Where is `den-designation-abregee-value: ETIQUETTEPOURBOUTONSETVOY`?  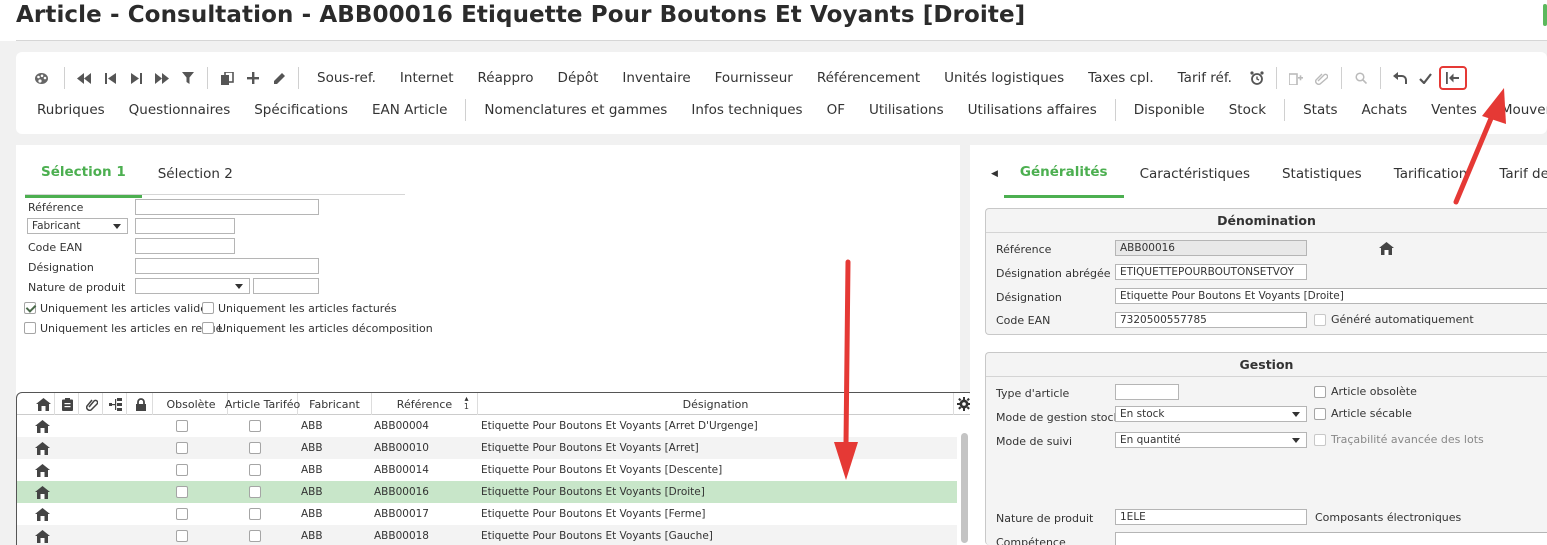
den-designation-abregee-value: ETIQUETTEPOURBOUTONSETVOY is located at coordinates (1211, 272).